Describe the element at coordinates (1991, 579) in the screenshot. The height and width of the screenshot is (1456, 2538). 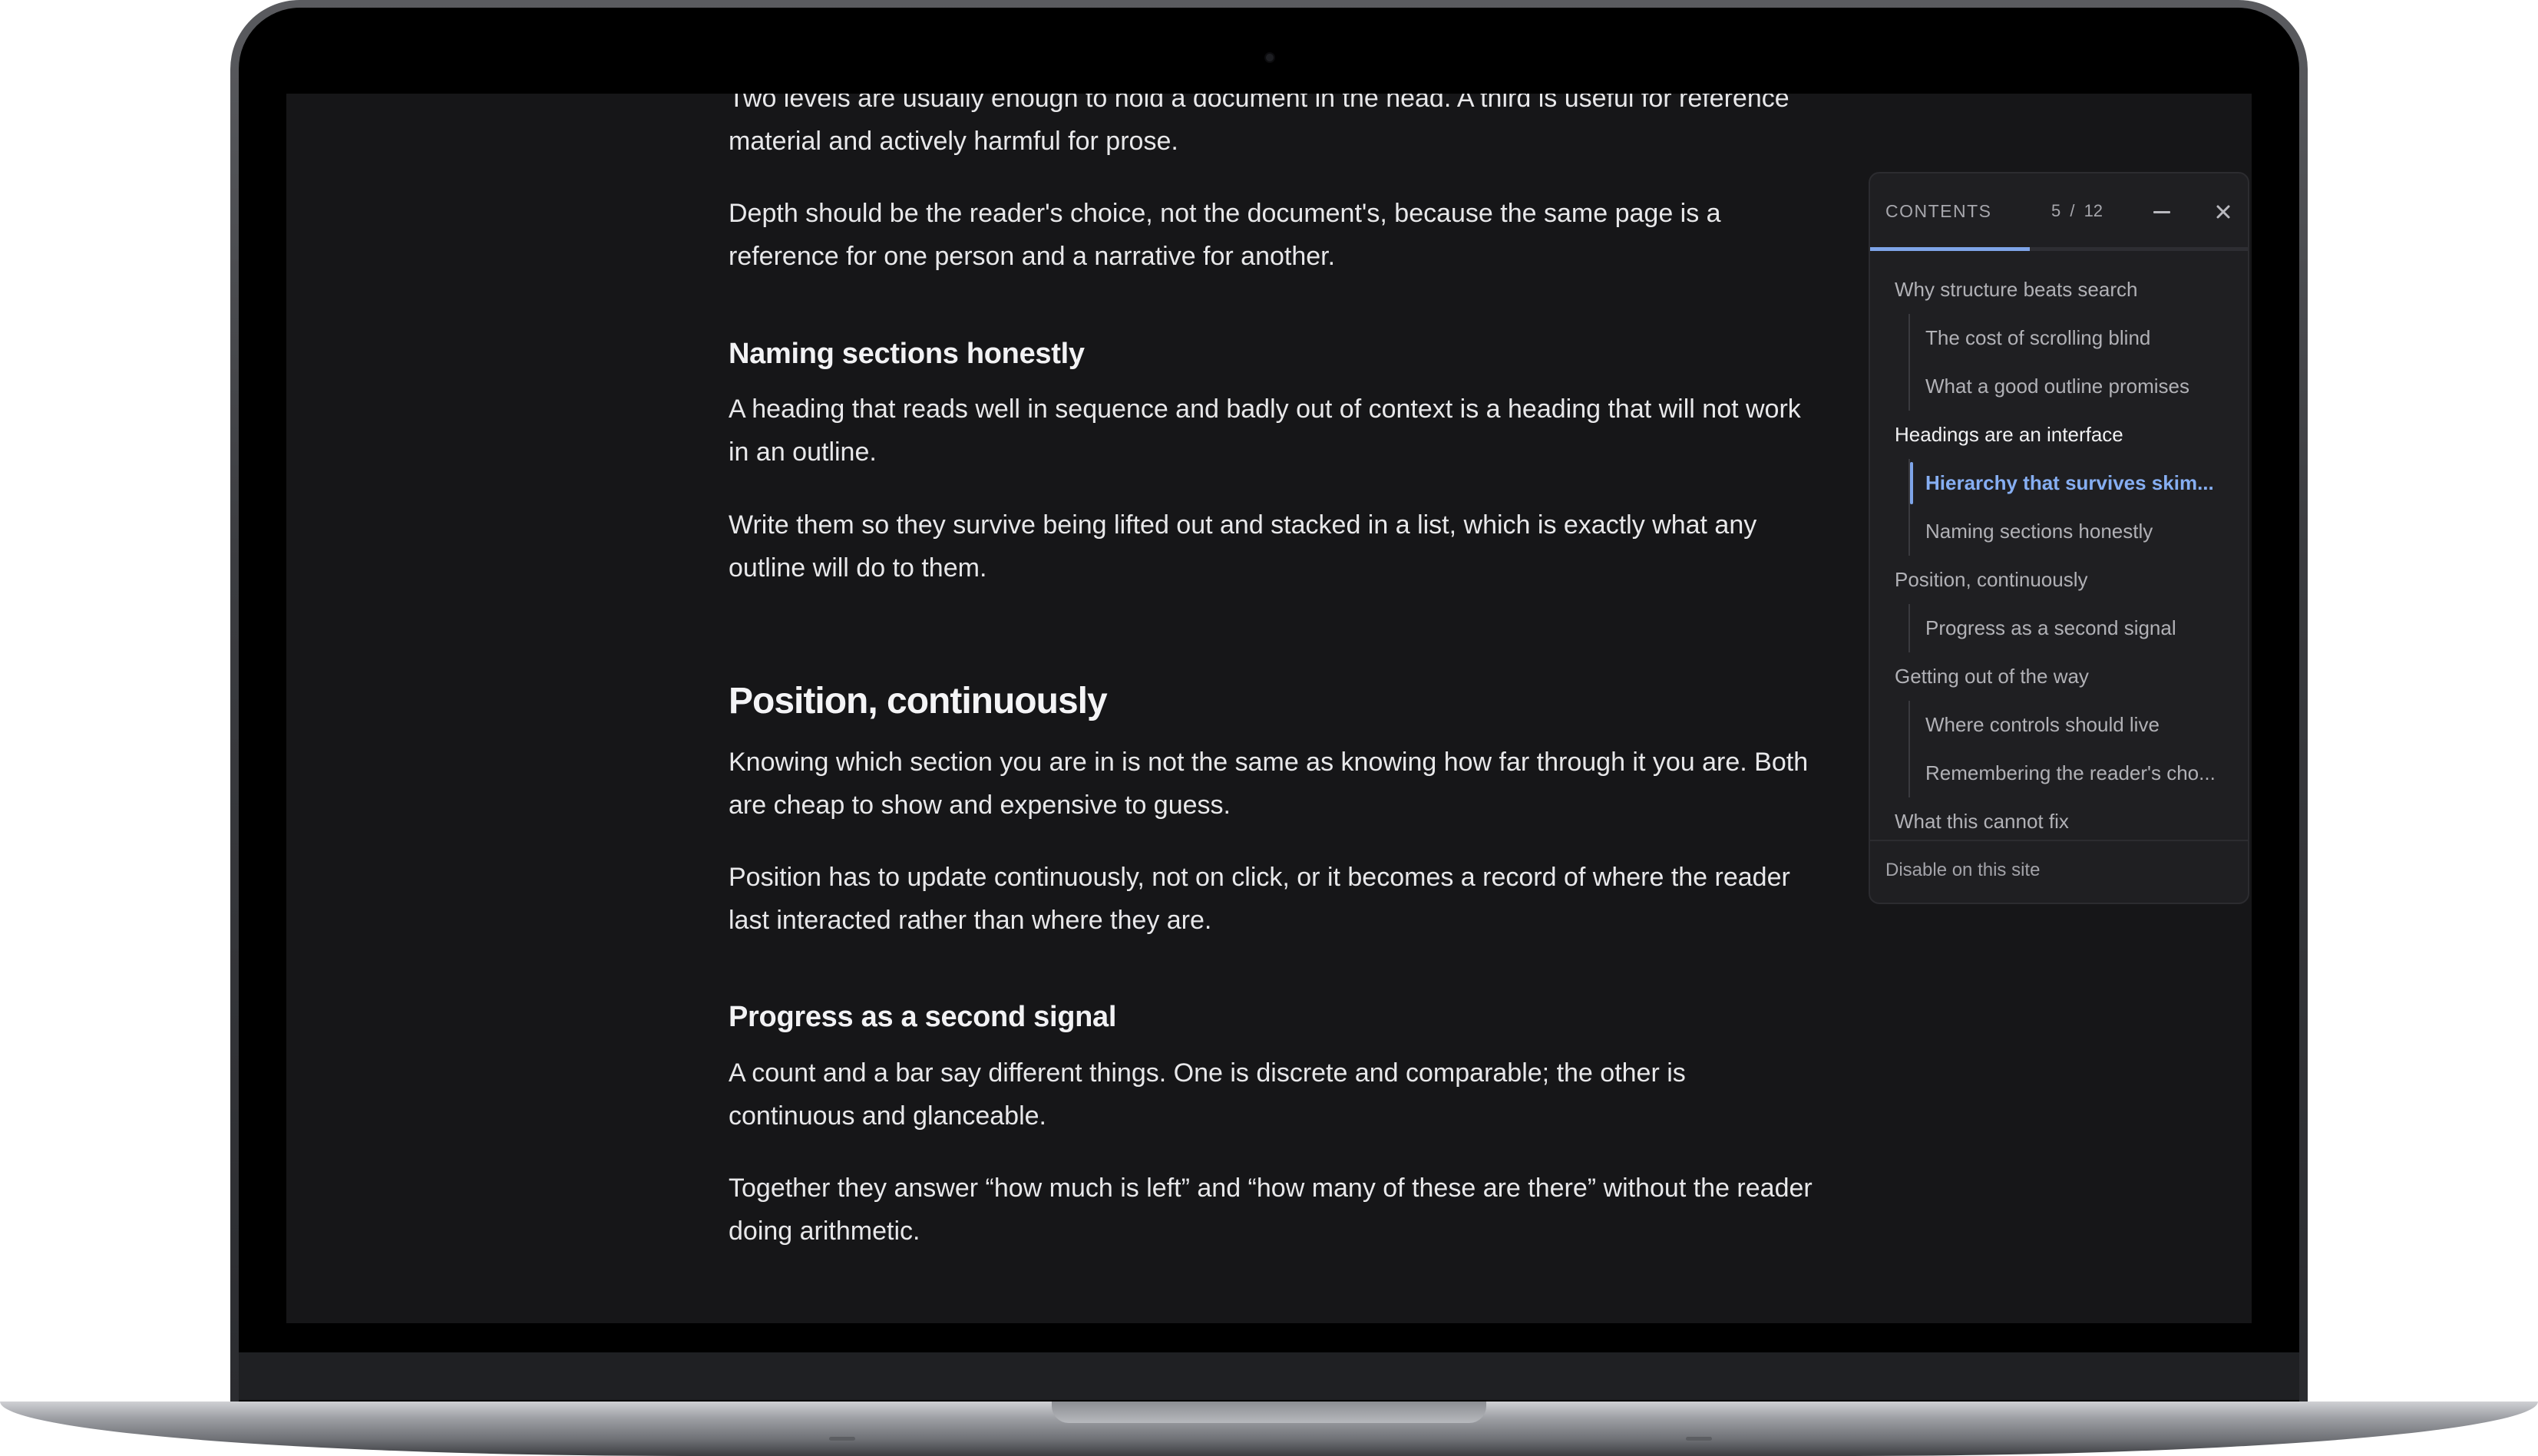
I see `contents-item-label: Position, continuously` at that location.